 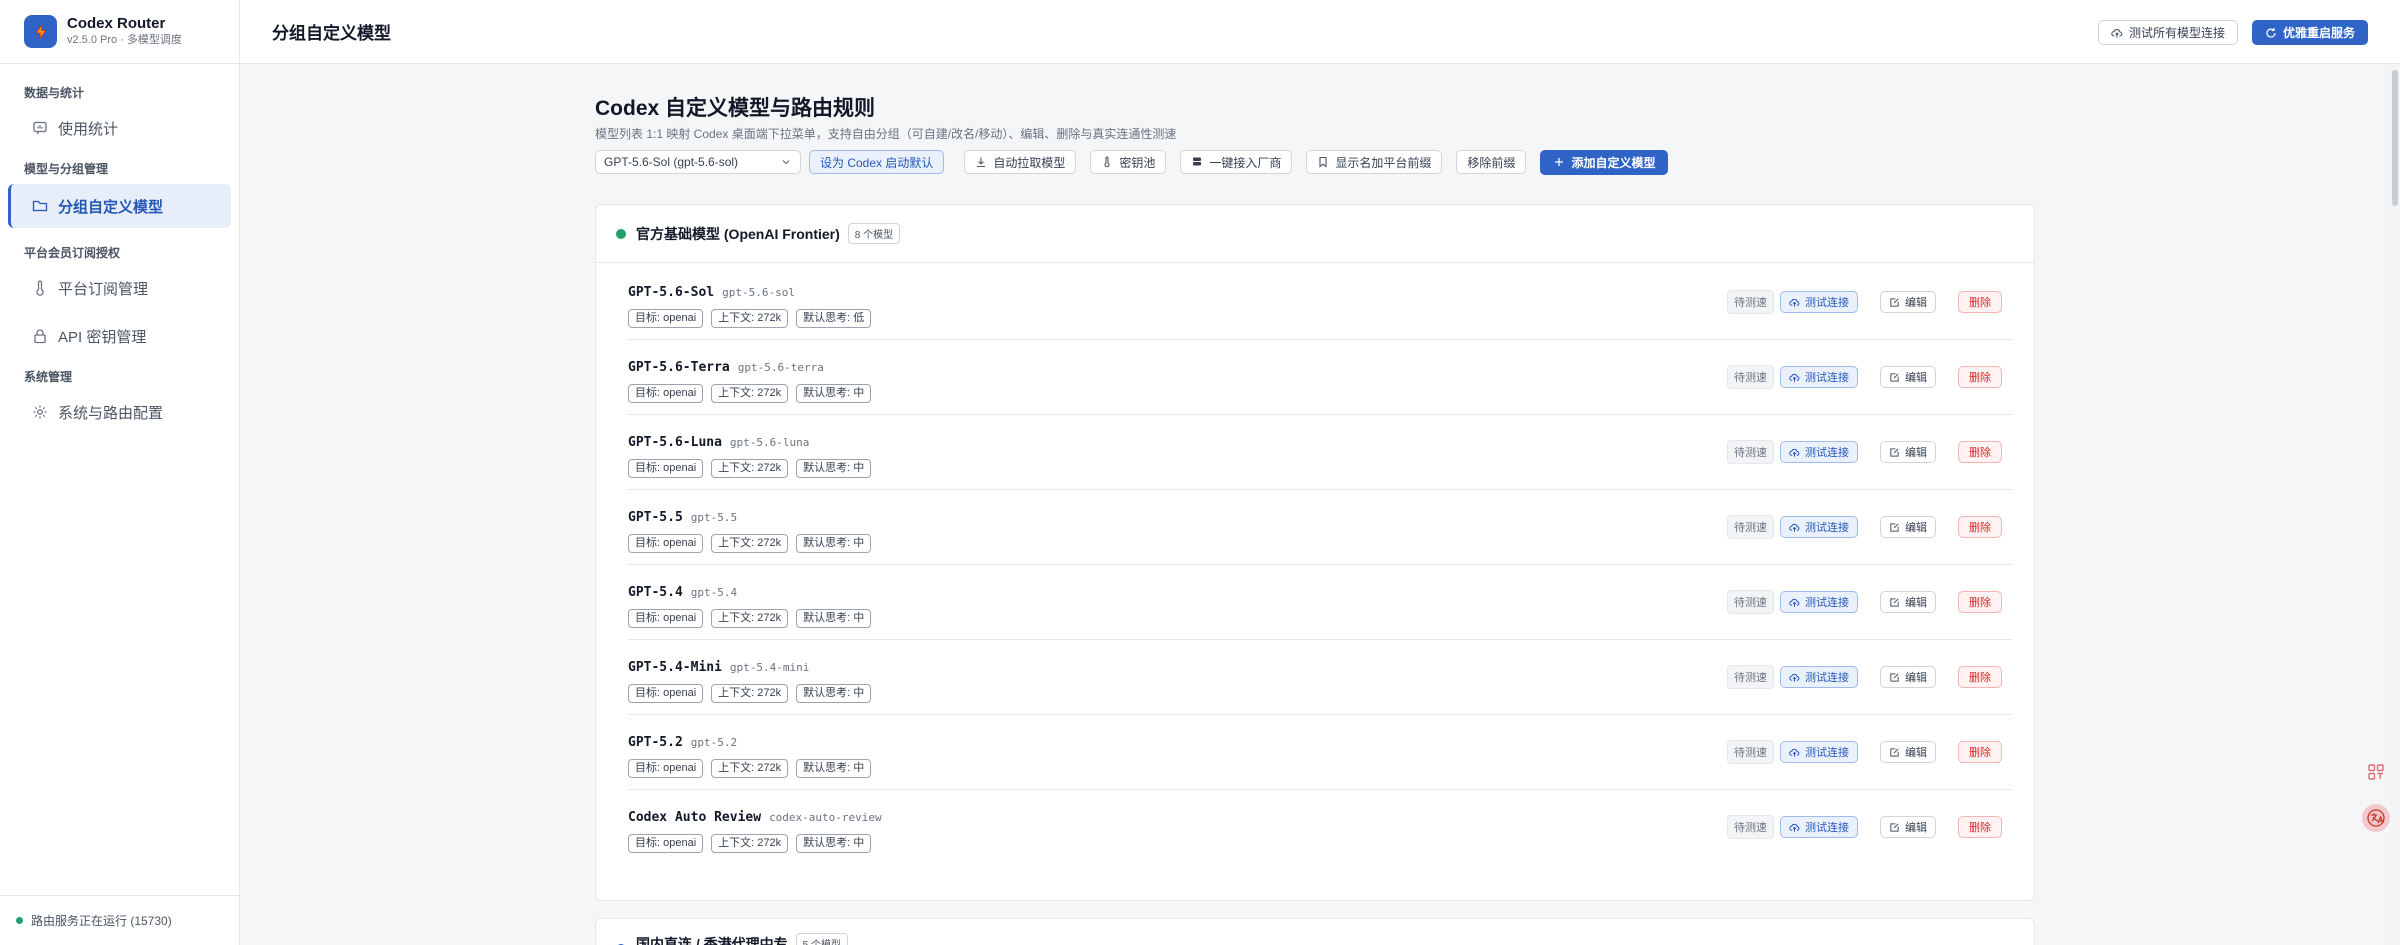 I want to click on topbar: 分组自定义模型 测试所有模型连接 优雅重启服务, so click(x=1320, y=32).